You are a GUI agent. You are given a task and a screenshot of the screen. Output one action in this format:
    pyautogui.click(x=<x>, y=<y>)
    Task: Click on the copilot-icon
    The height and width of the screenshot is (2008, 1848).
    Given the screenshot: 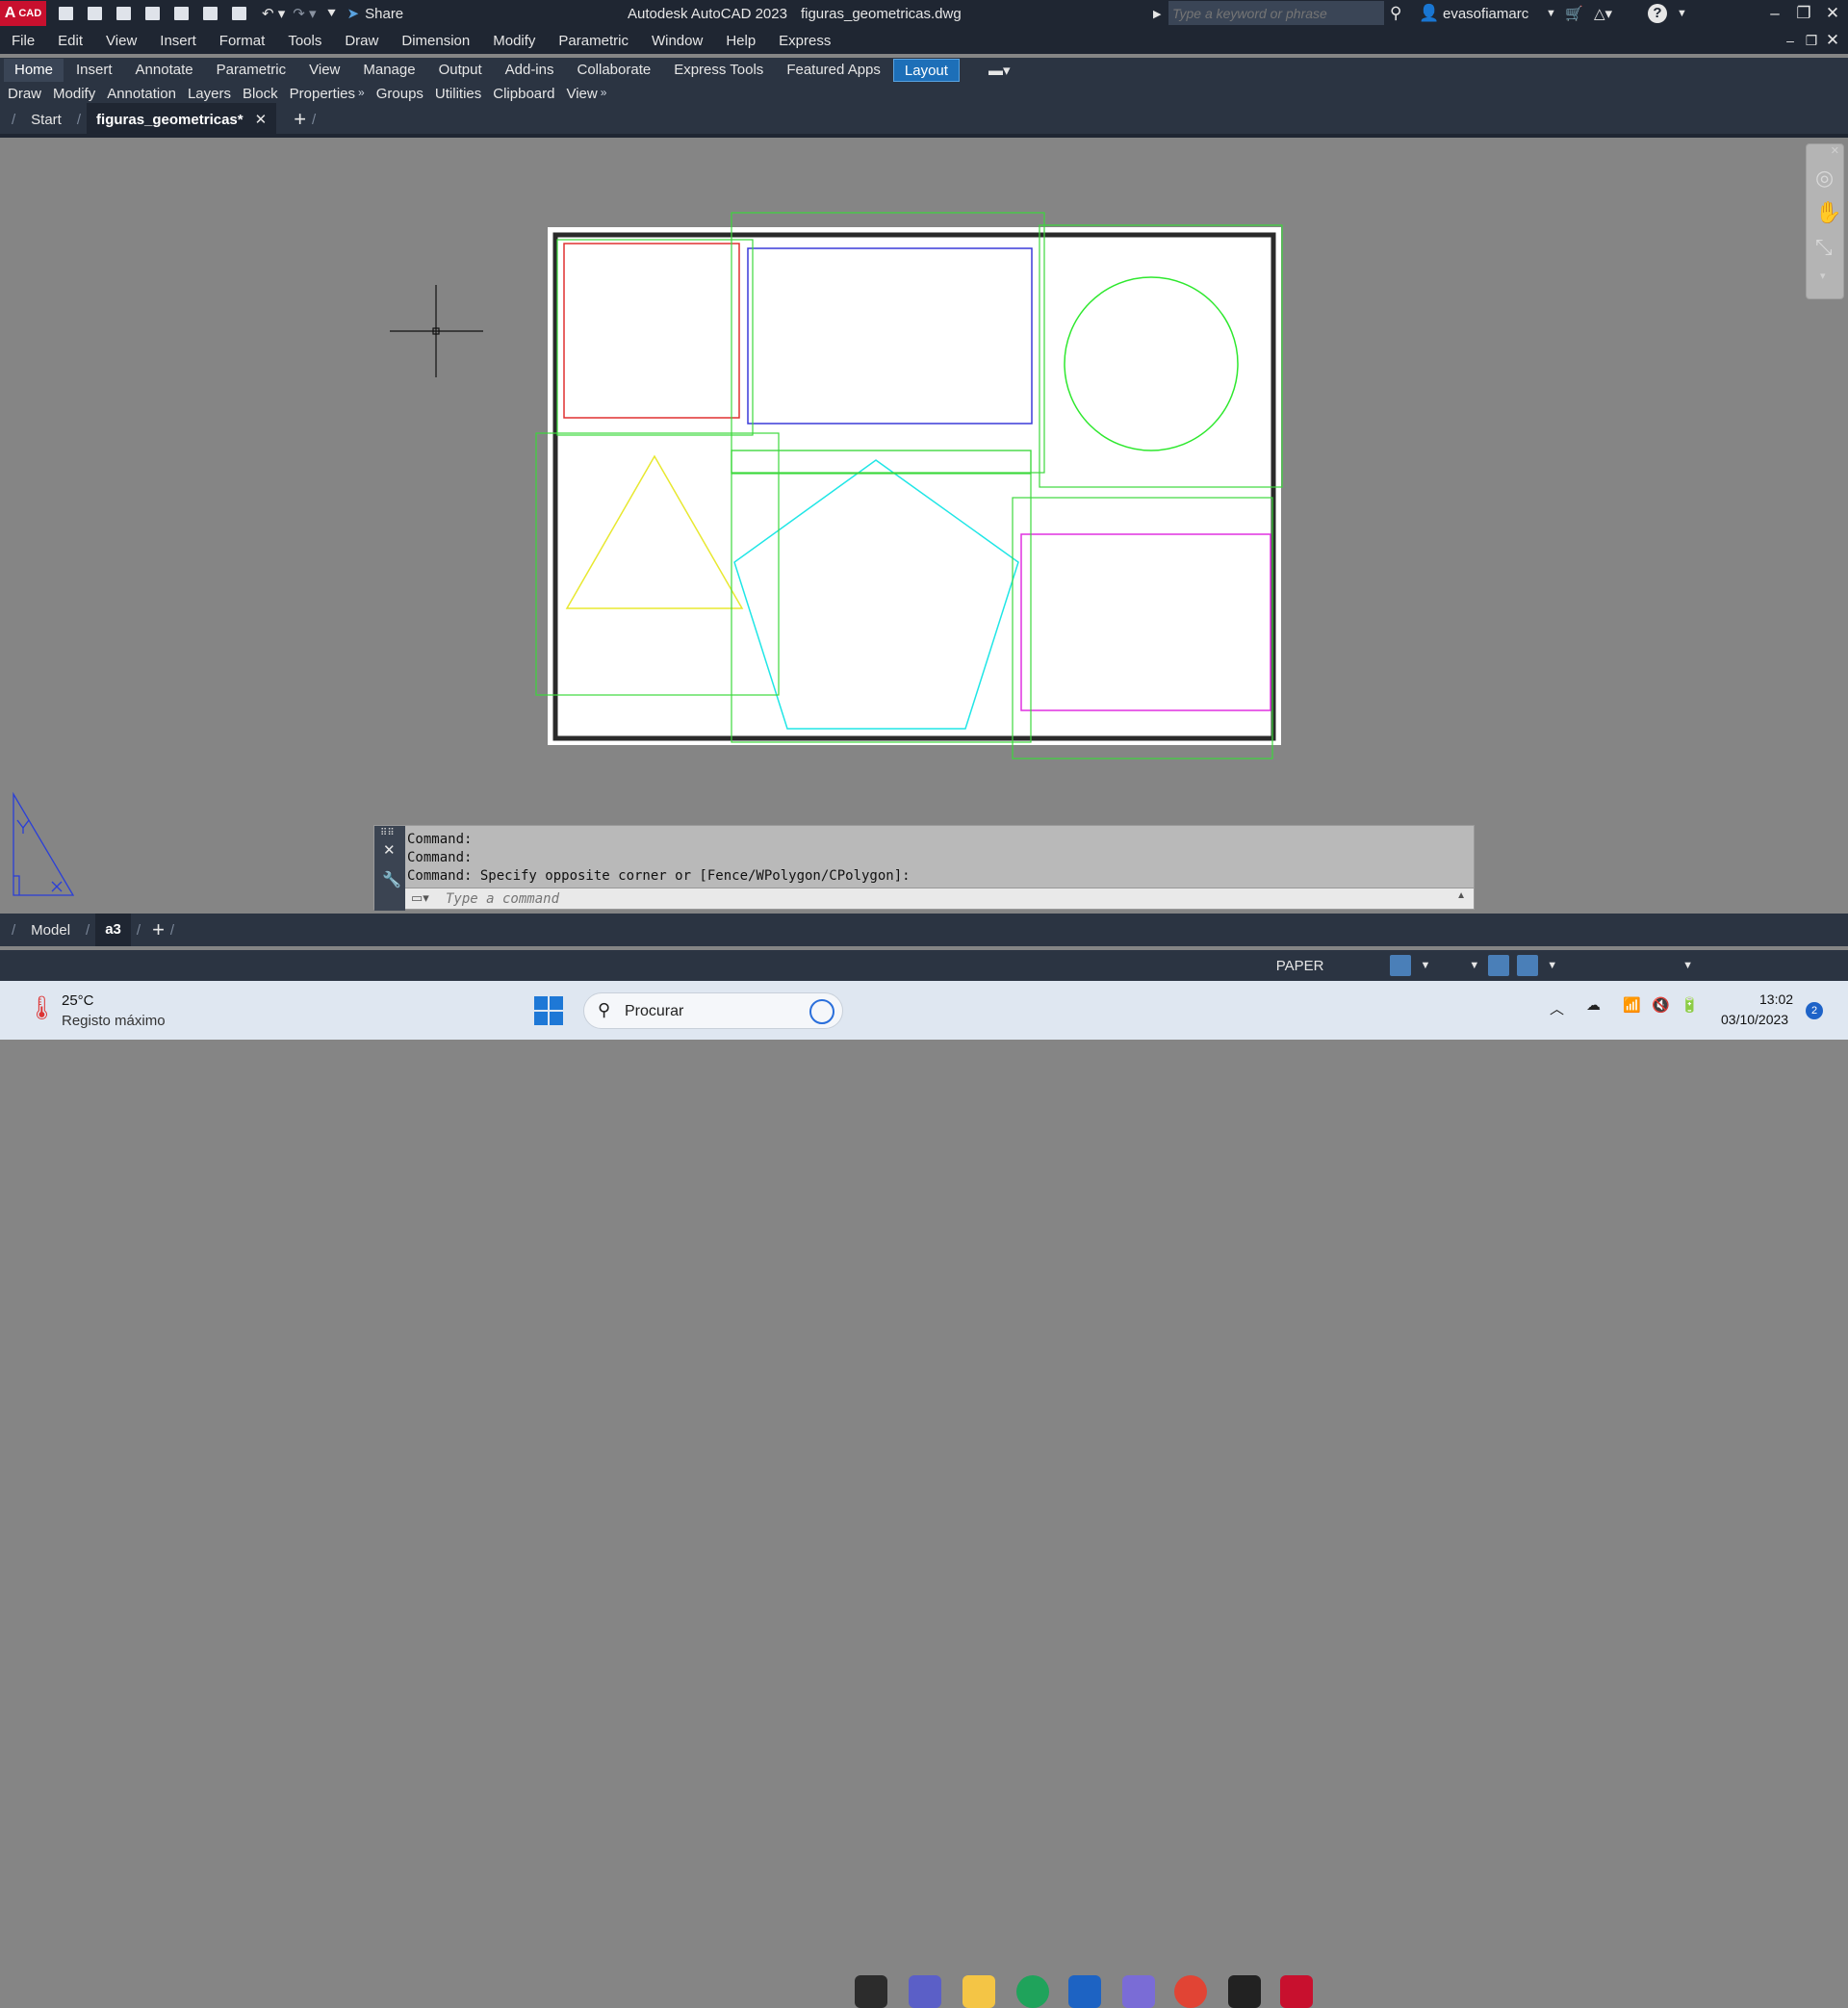 What is the action you would take?
    pyautogui.click(x=1138, y=1991)
    